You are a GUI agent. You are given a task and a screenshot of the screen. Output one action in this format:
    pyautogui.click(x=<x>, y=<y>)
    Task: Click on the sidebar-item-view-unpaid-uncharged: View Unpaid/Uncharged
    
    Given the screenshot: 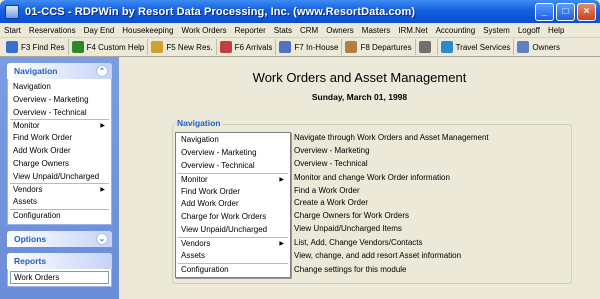 What is the action you would take?
    pyautogui.click(x=59, y=177)
    